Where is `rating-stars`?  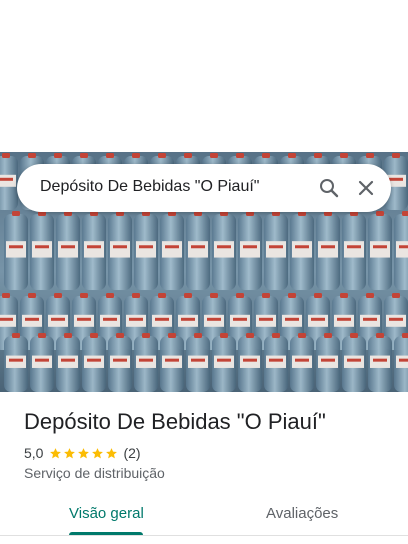 rating-stars is located at coordinates (84, 453).